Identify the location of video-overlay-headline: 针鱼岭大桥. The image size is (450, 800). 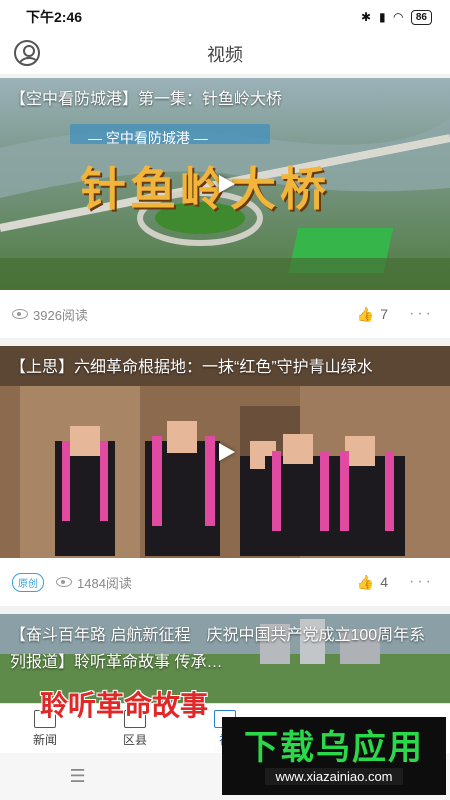
(205, 189).